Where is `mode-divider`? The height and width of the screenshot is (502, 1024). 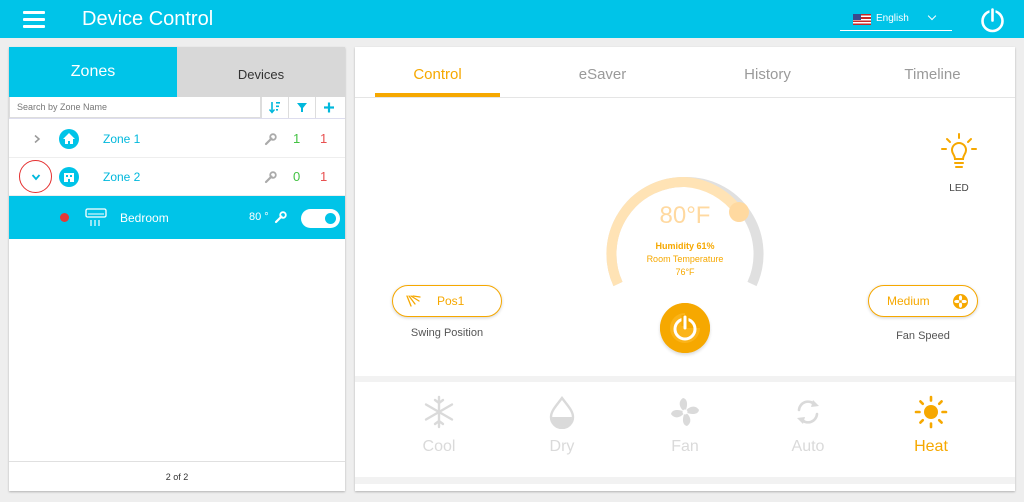
mode-divider is located at coordinates (685, 379).